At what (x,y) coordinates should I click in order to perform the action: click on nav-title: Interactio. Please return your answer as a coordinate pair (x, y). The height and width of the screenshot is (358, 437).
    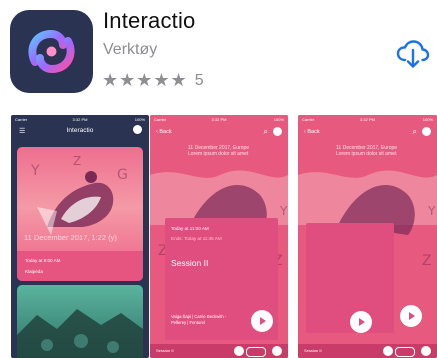
    Looking at the image, I should click on (80, 130).